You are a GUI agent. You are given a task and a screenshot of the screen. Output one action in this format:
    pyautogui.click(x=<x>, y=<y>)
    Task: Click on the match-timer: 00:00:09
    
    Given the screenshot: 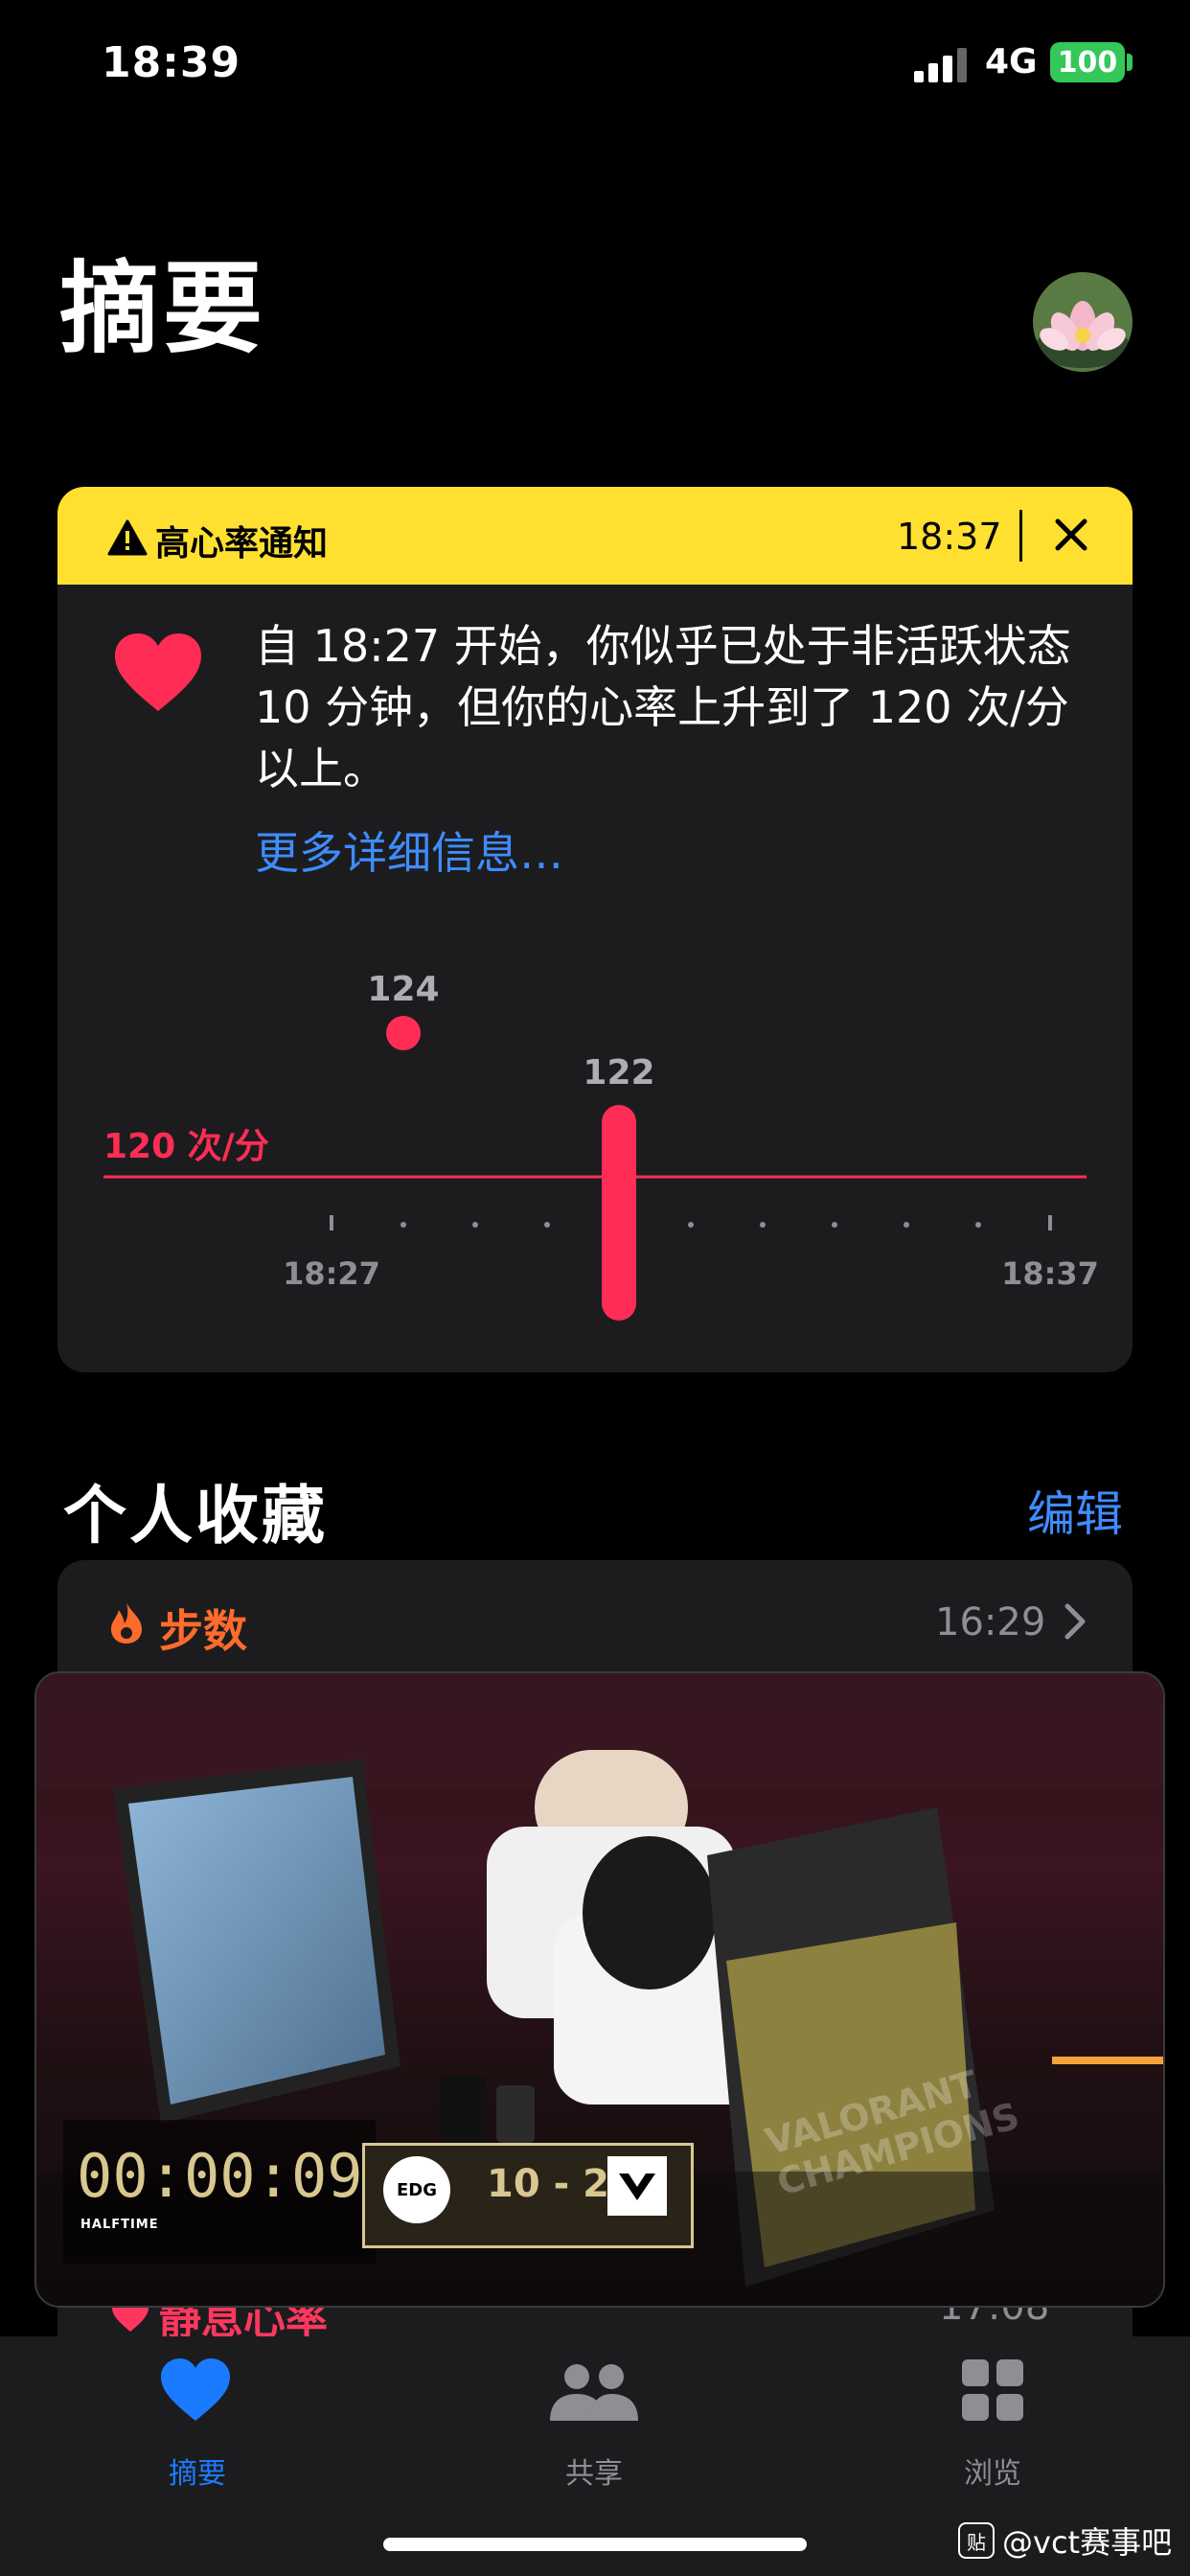 What is the action you would take?
    pyautogui.click(x=220, y=2176)
    